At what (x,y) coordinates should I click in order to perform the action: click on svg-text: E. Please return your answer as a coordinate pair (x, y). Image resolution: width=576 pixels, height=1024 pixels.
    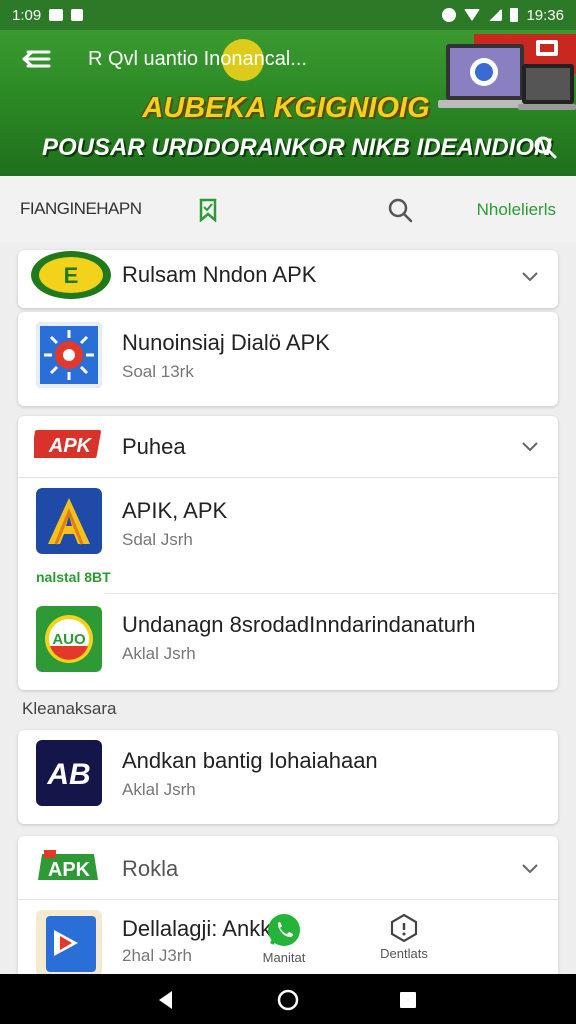
    Looking at the image, I should click on (71, 275).